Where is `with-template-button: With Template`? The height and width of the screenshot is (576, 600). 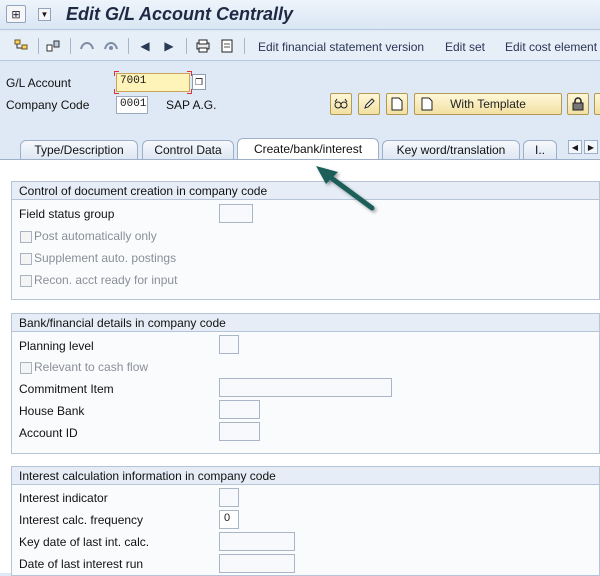
with-template-button: With Template is located at coordinates (488, 104).